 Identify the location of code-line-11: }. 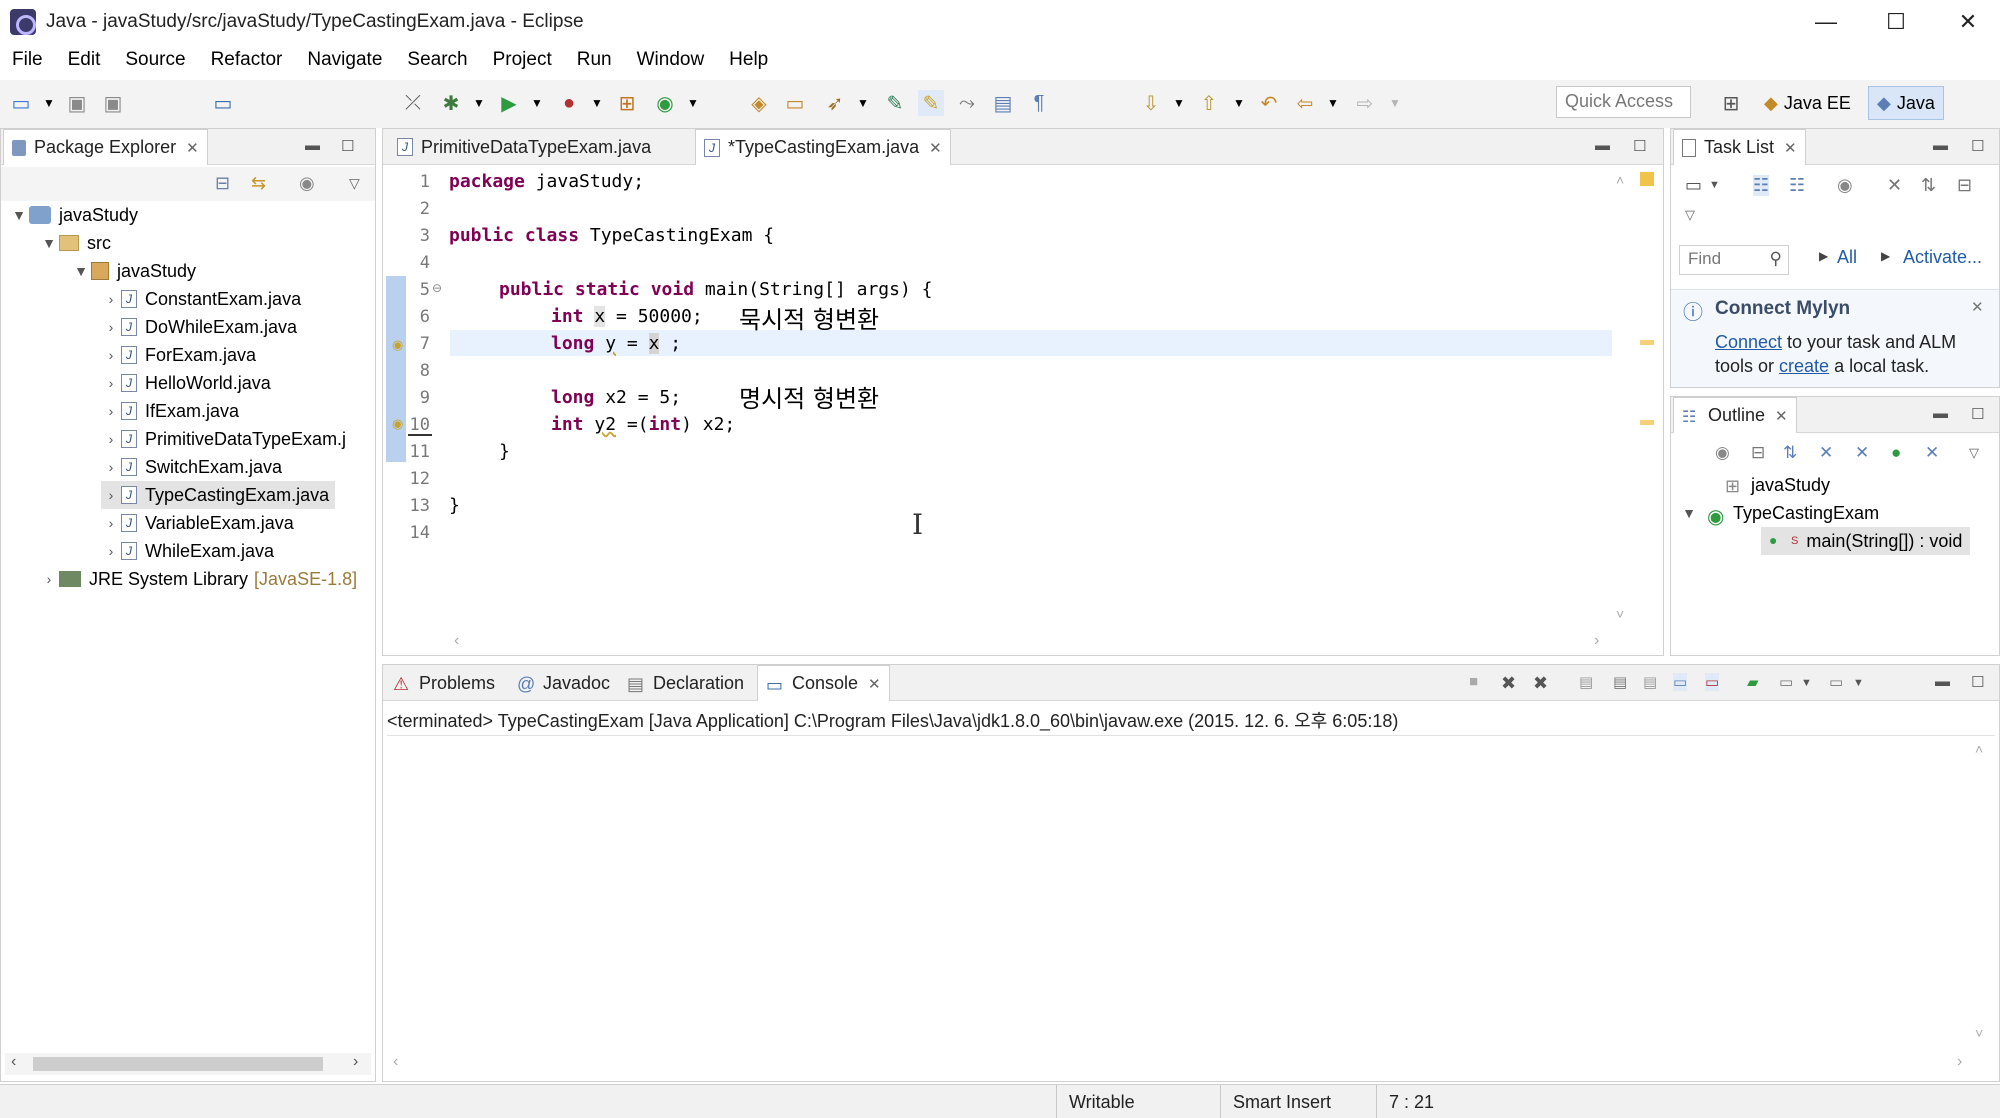
(504, 451).